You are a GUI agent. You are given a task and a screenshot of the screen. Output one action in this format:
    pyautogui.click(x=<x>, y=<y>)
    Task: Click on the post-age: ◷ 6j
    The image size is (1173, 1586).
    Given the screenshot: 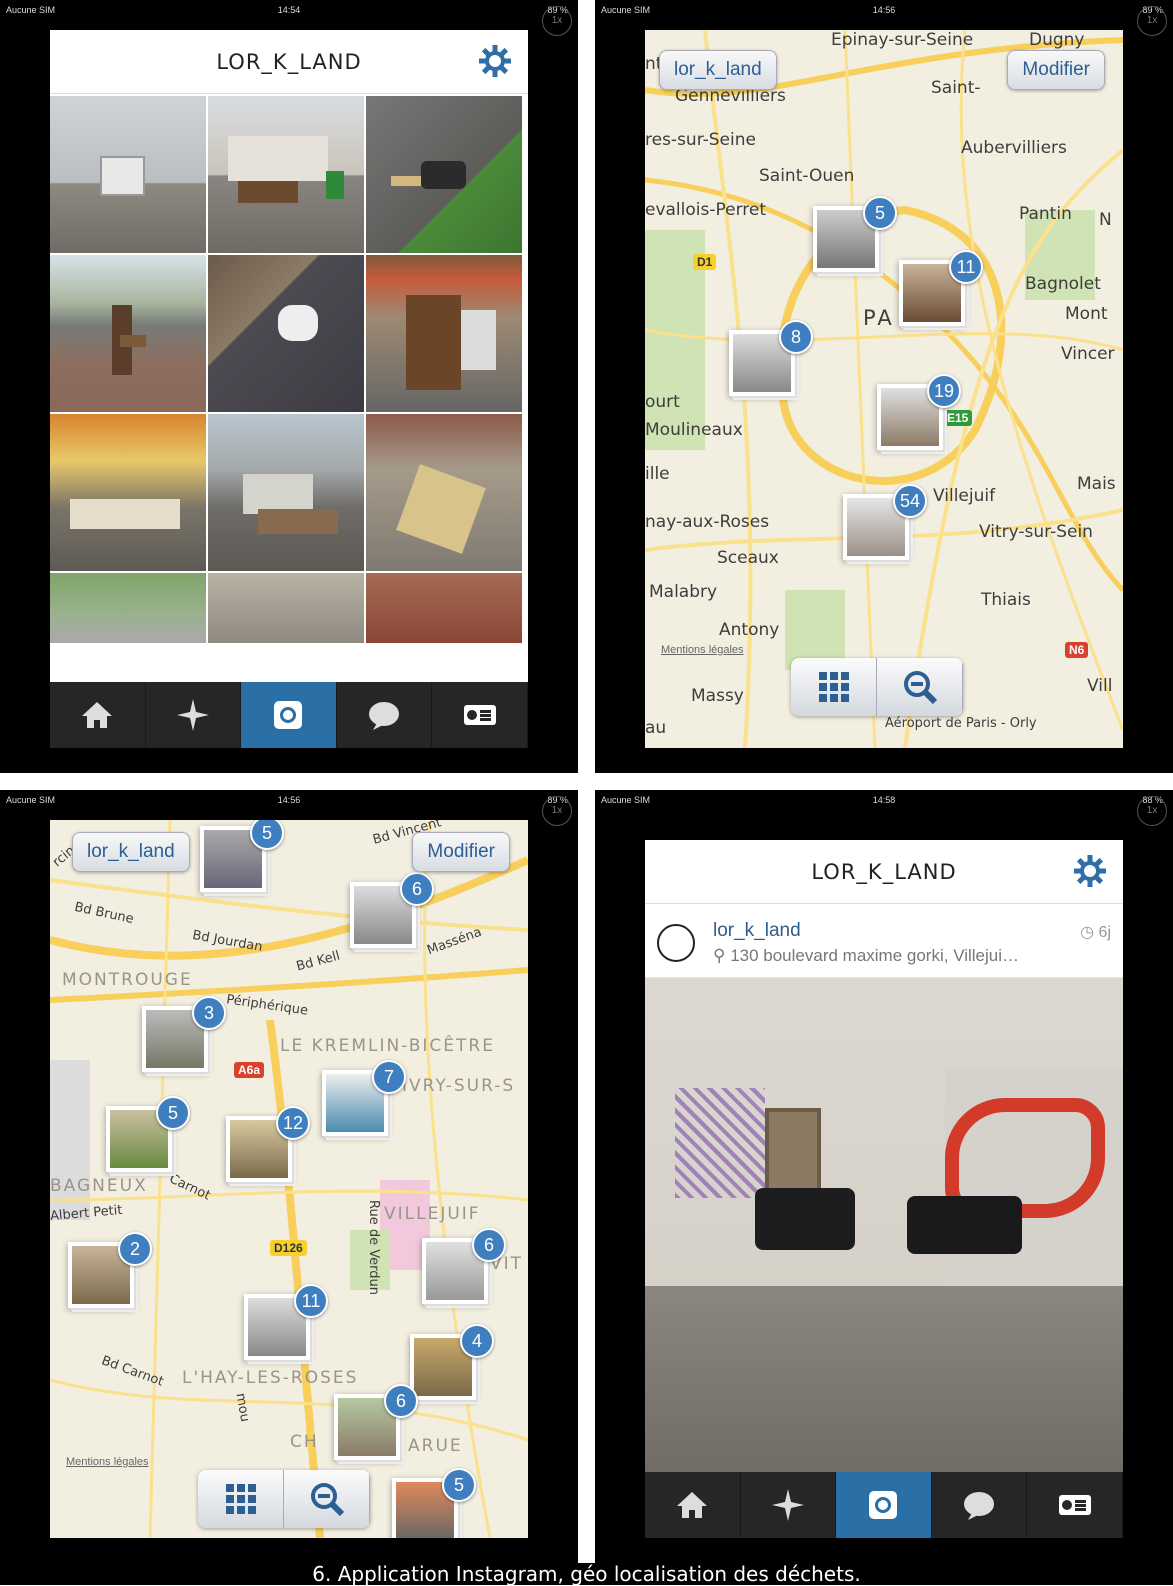 What is the action you would take?
    pyautogui.click(x=1095, y=932)
    